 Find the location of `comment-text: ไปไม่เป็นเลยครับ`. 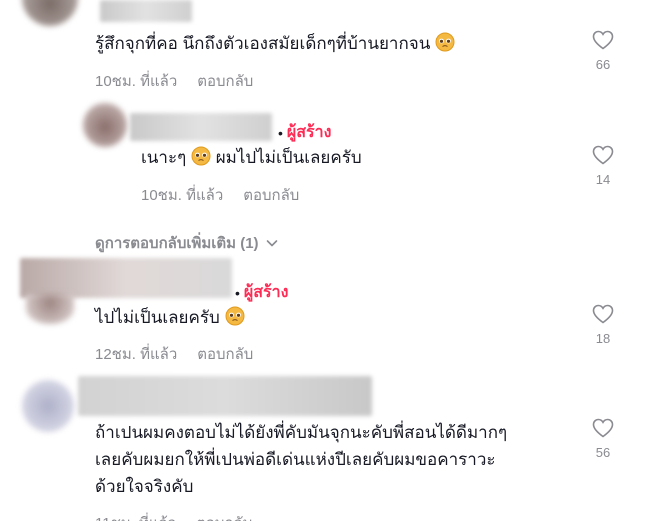

comment-text: ไปไม่เป็นเลยครับ is located at coordinates (170, 318).